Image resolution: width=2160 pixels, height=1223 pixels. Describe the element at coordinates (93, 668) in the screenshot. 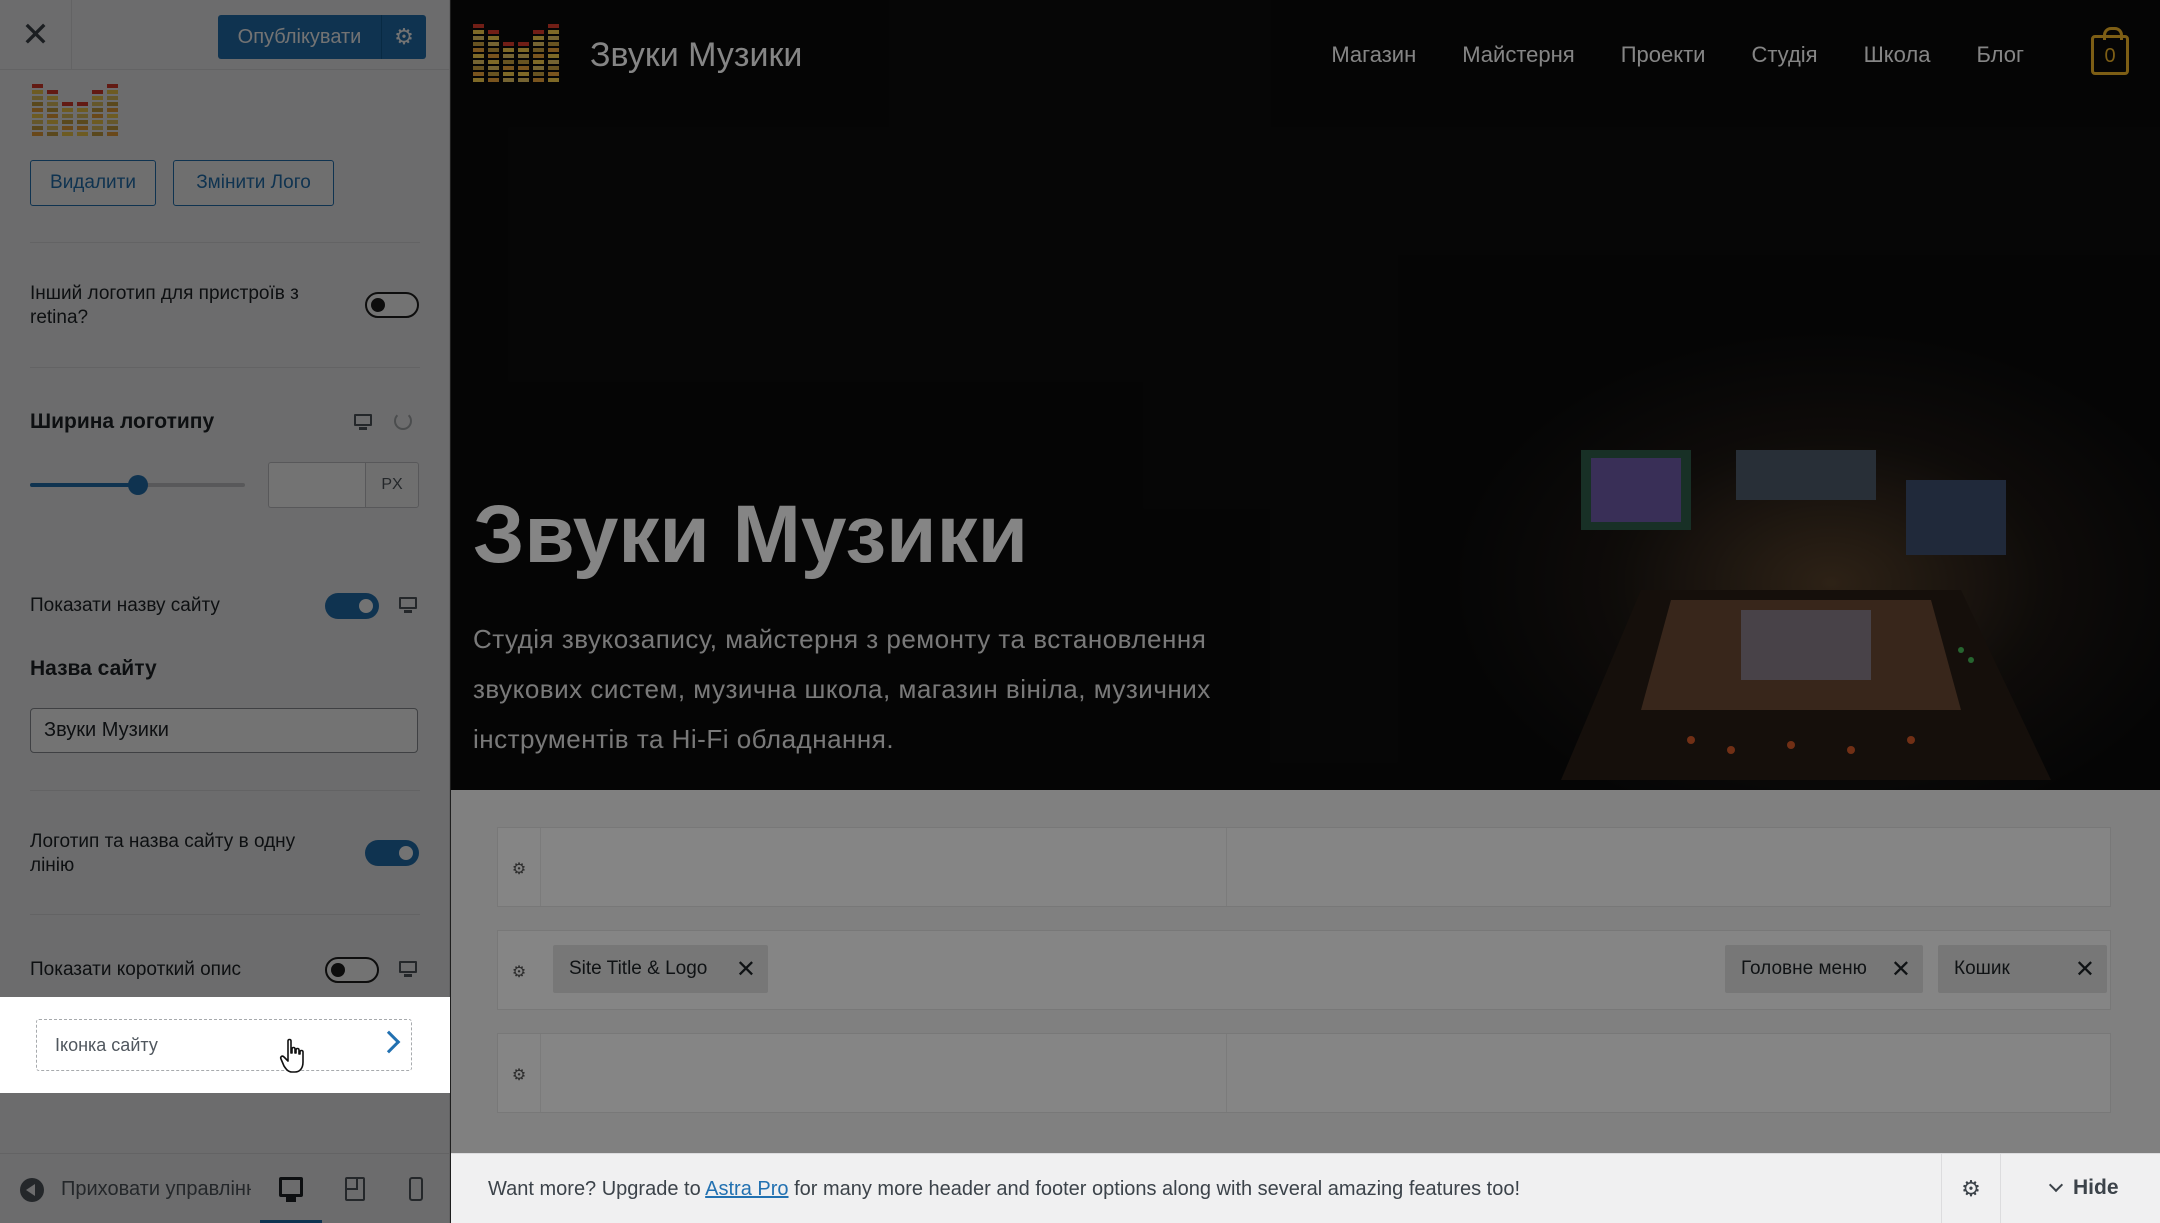

I see `site-title-heading: Назва сайту` at that location.